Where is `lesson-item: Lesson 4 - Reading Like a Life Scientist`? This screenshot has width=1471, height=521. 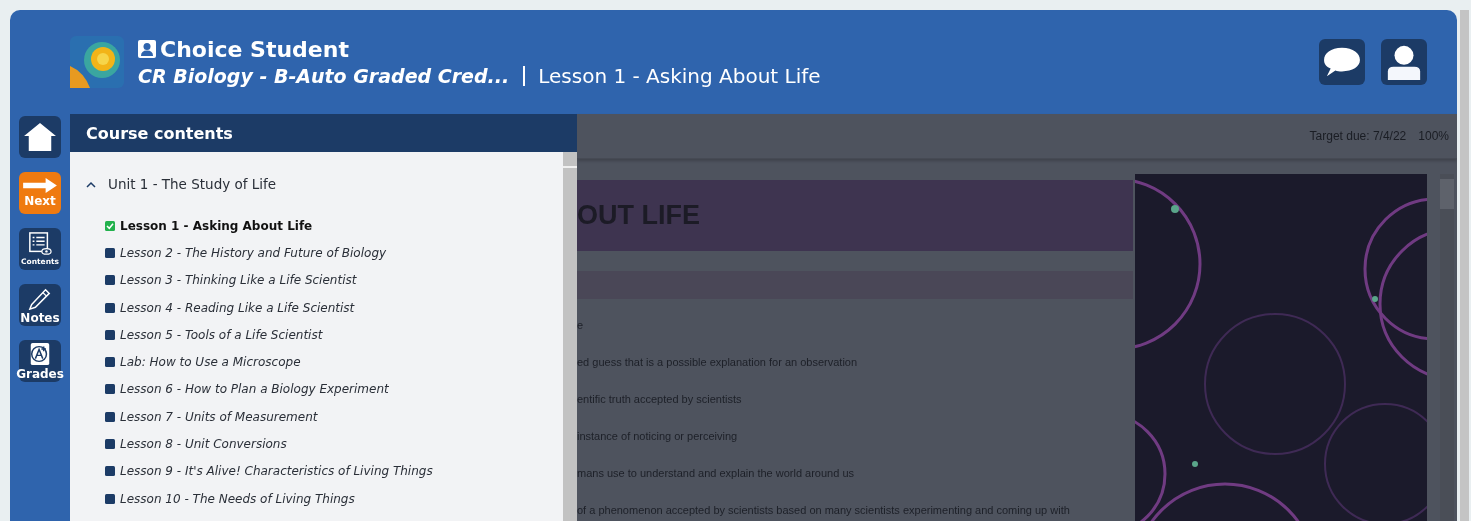
lesson-item: Lesson 4 - Reading Like a Life Scientist is located at coordinates (324, 307).